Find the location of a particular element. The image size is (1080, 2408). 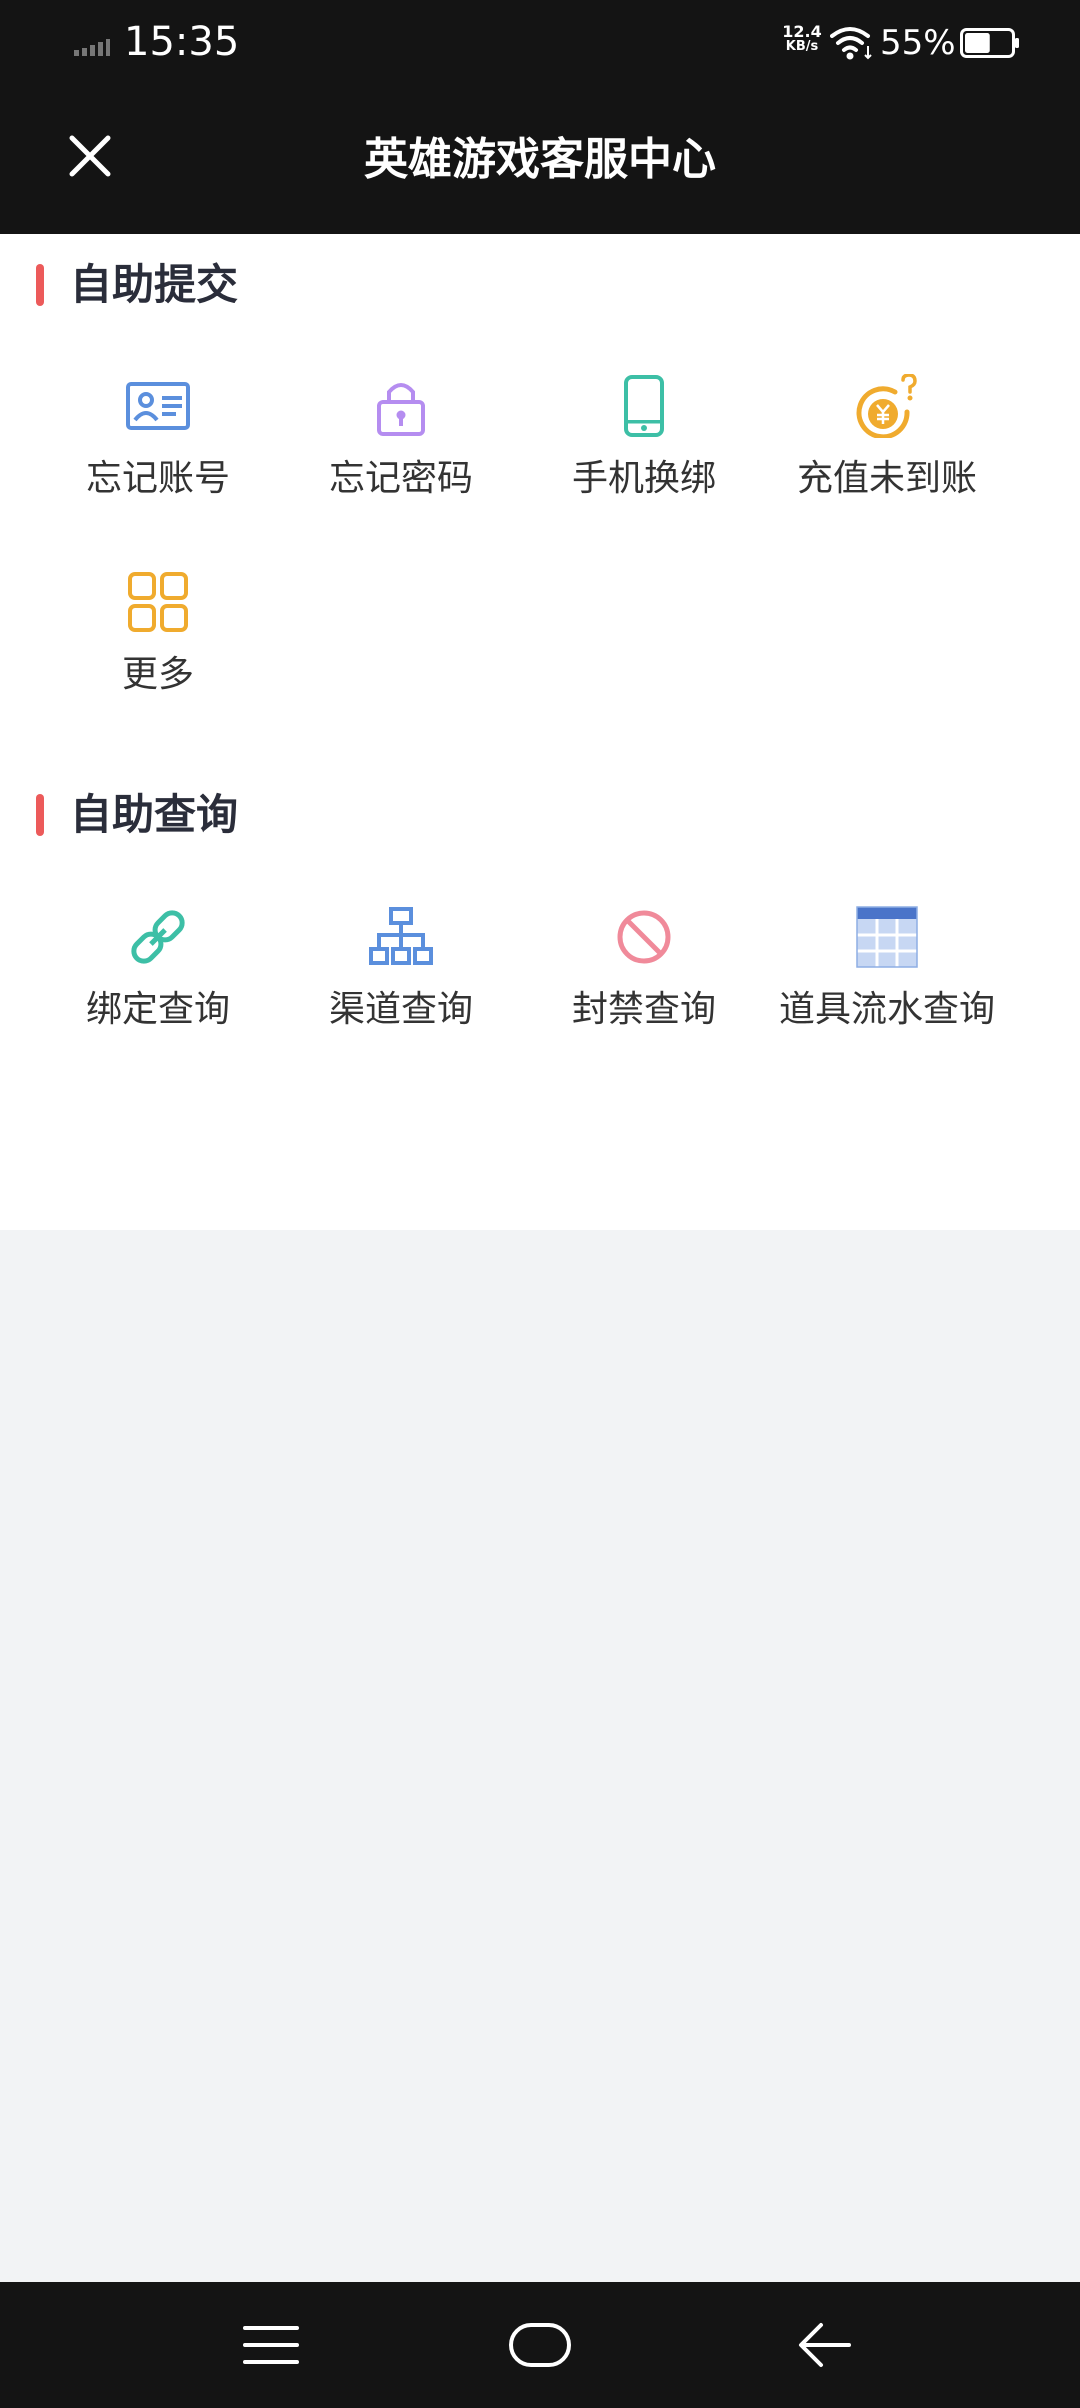

menu-button is located at coordinates (271, 2345).